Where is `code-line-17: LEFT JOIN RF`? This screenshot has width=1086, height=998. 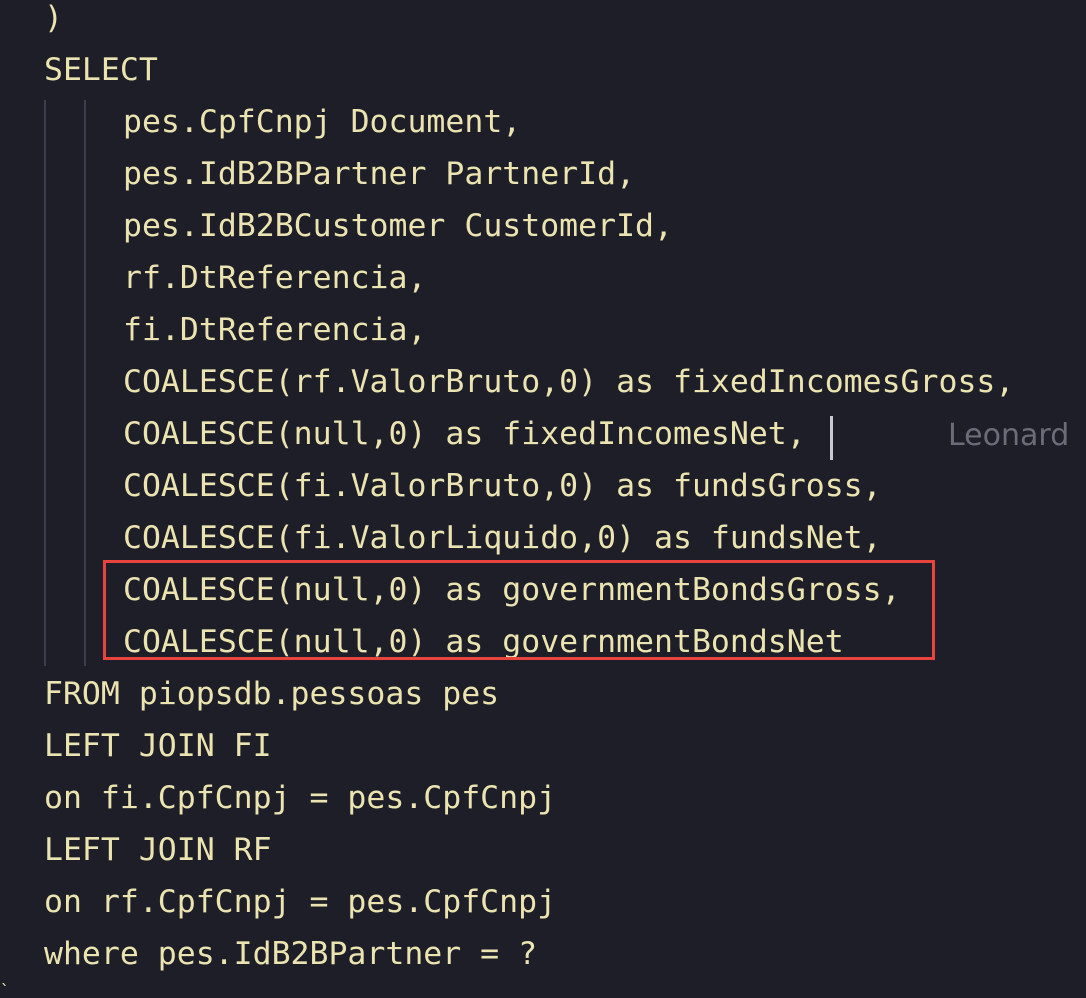 code-line-17: LEFT JOIN RF is located at coordinates (158, 850).